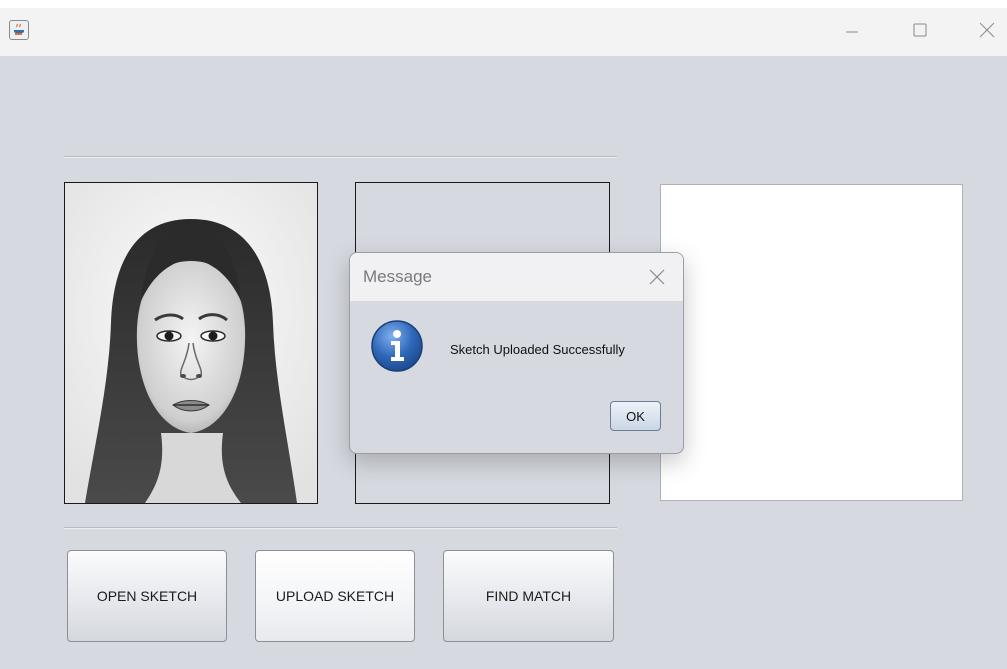  What do you see at coordinates (503, 4) in the screenshot?
I see `title-strip` at bounding box center [503, 4].